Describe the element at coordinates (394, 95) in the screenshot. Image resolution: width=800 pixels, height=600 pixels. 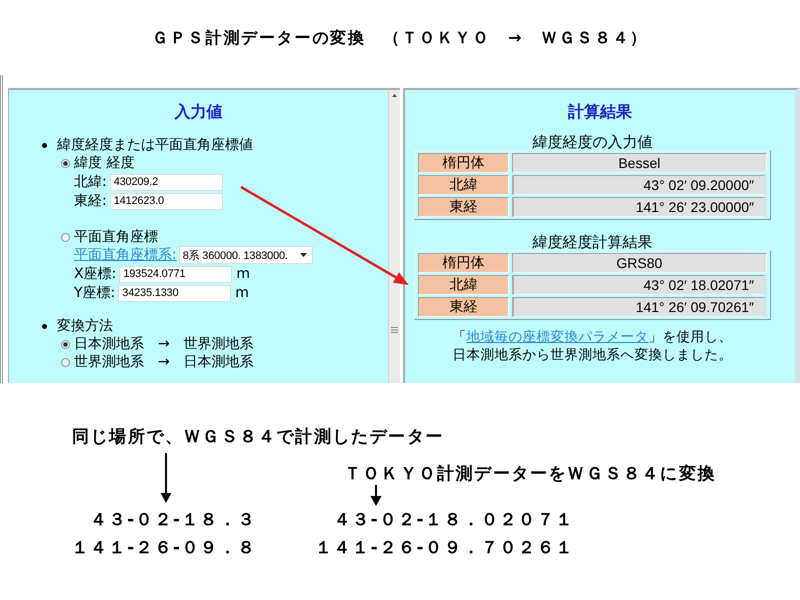
I see `scroll-up-icon` at that location.